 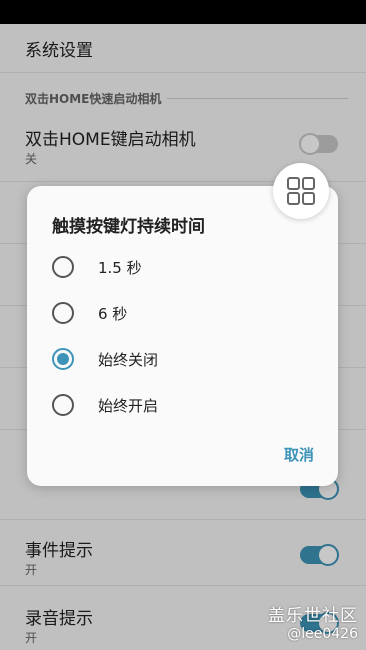 What do you see at coordinates (182, 359) in the screenshot?
I see `option-always-off: 始终关闭` at bounding box center [182, 359].